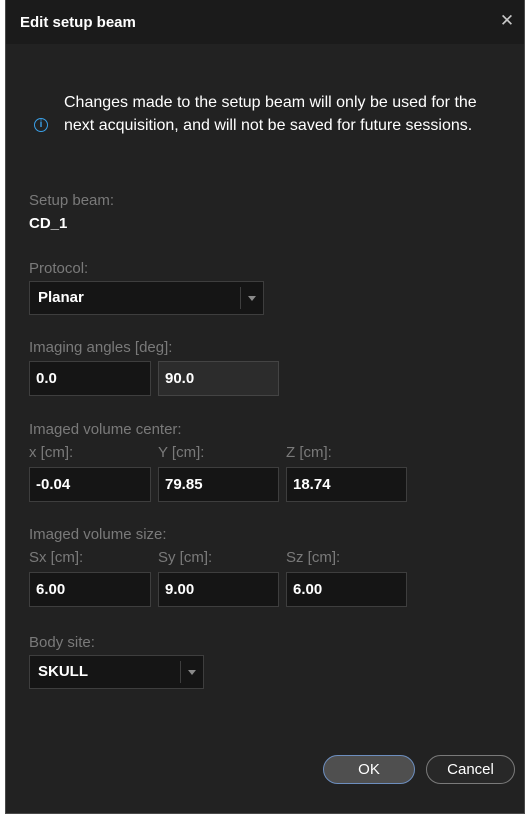 The height and width of the screenshot is (814, 525). Describe the element at coordinates (41, 125) in the screenshot. I see `info-icon: i` at that location.